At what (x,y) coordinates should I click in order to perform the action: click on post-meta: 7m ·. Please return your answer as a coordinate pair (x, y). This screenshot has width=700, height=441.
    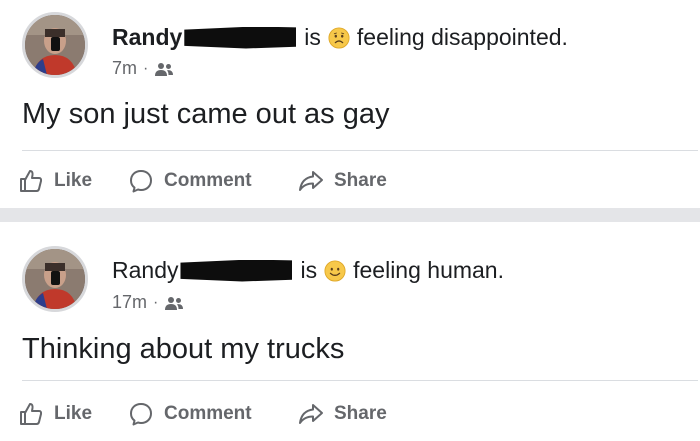
    Looking at the image, I should click on (143, 68).